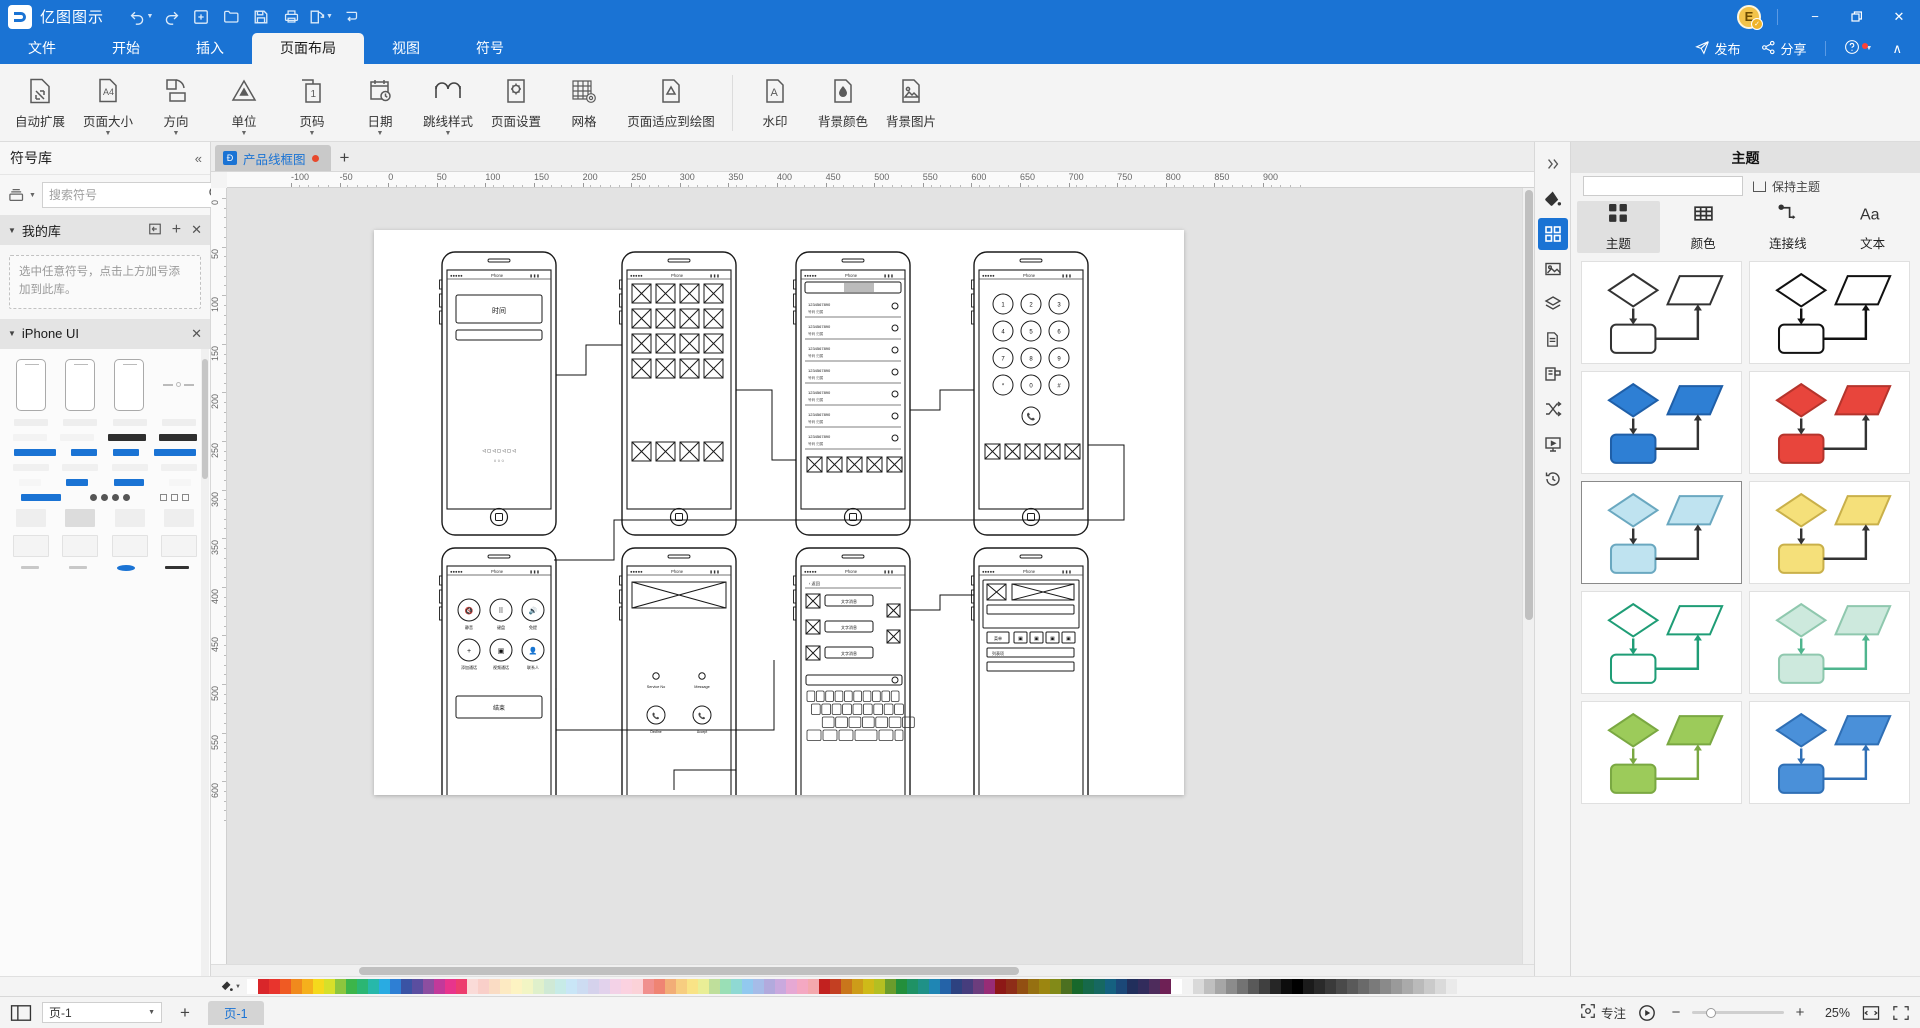 The width and height of the screenshot is (1920, 1028). Describe the element at coordinates (179, 467) in the screenshot. I see `field-shape` at that location.